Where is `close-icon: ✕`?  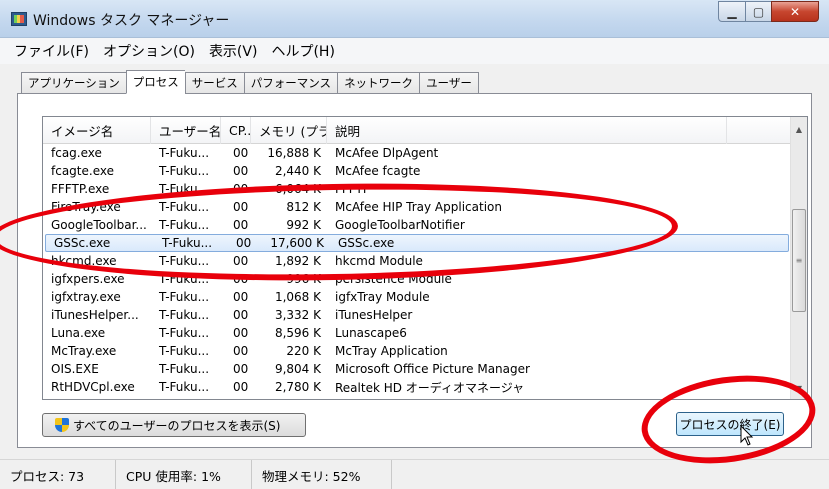
close-icon: ✕ is located at coordinates (795, 11).